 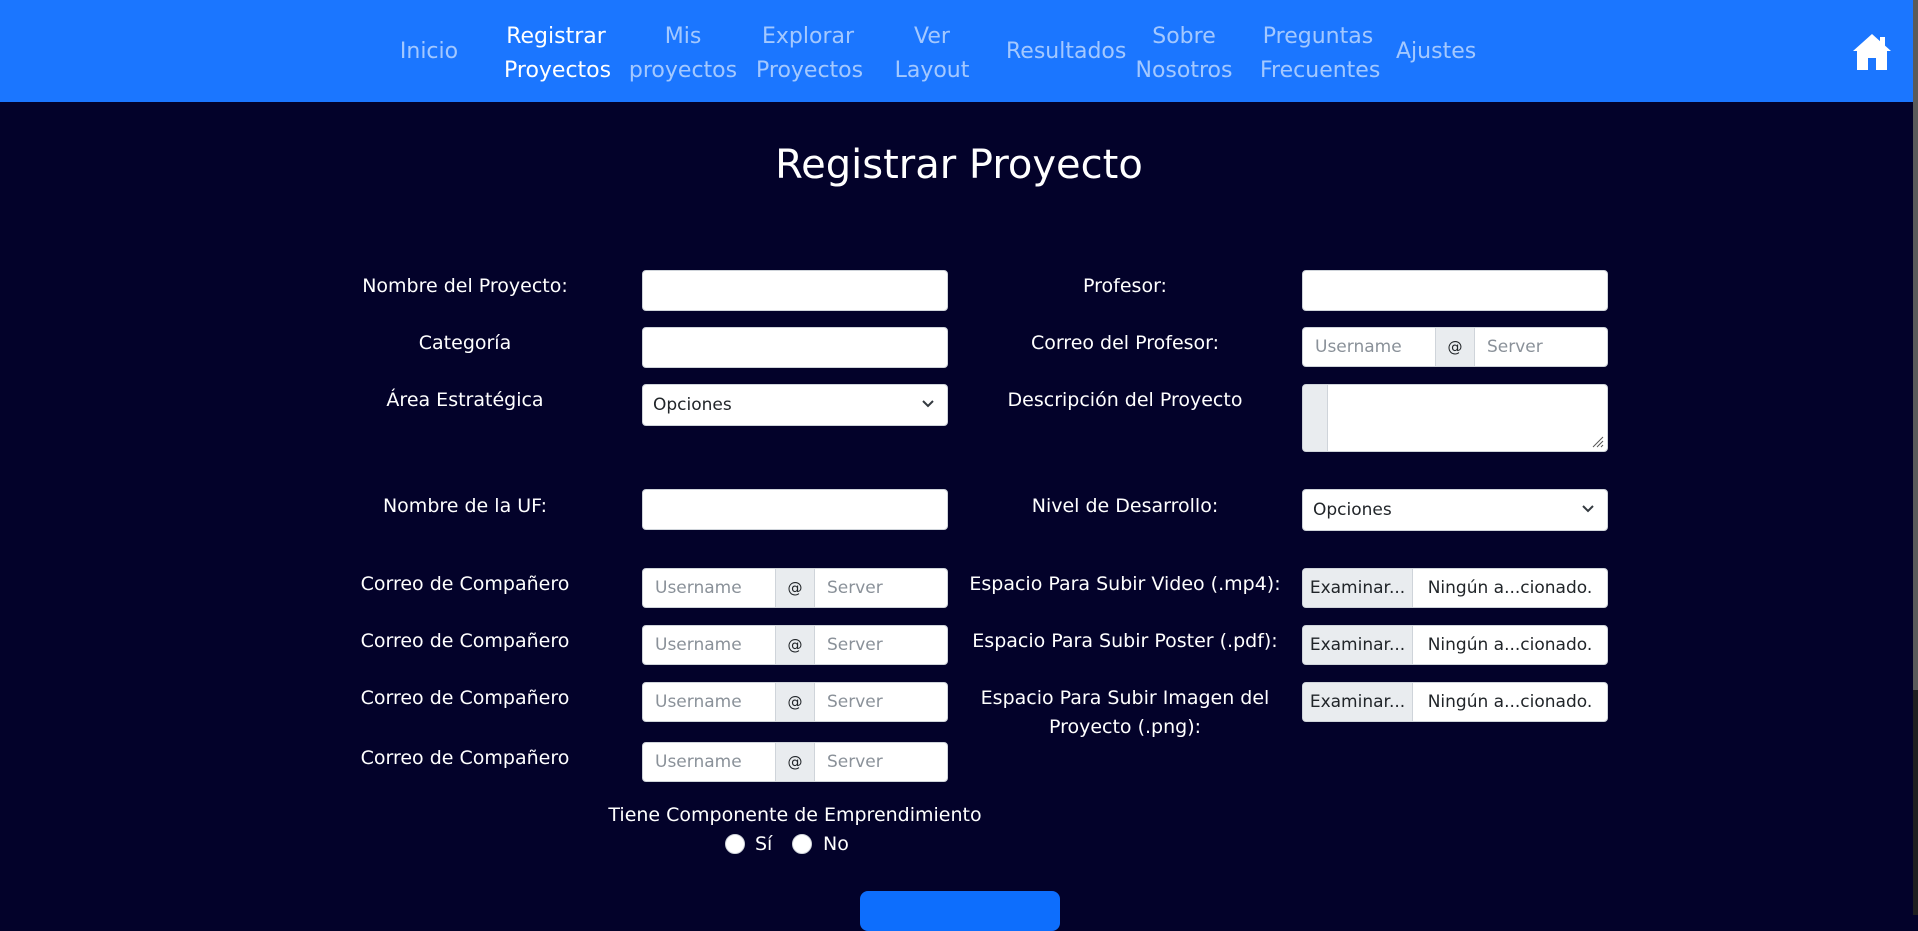 I want to click on professor-email-group: Username @ Server, so click(x=1455, y=347).